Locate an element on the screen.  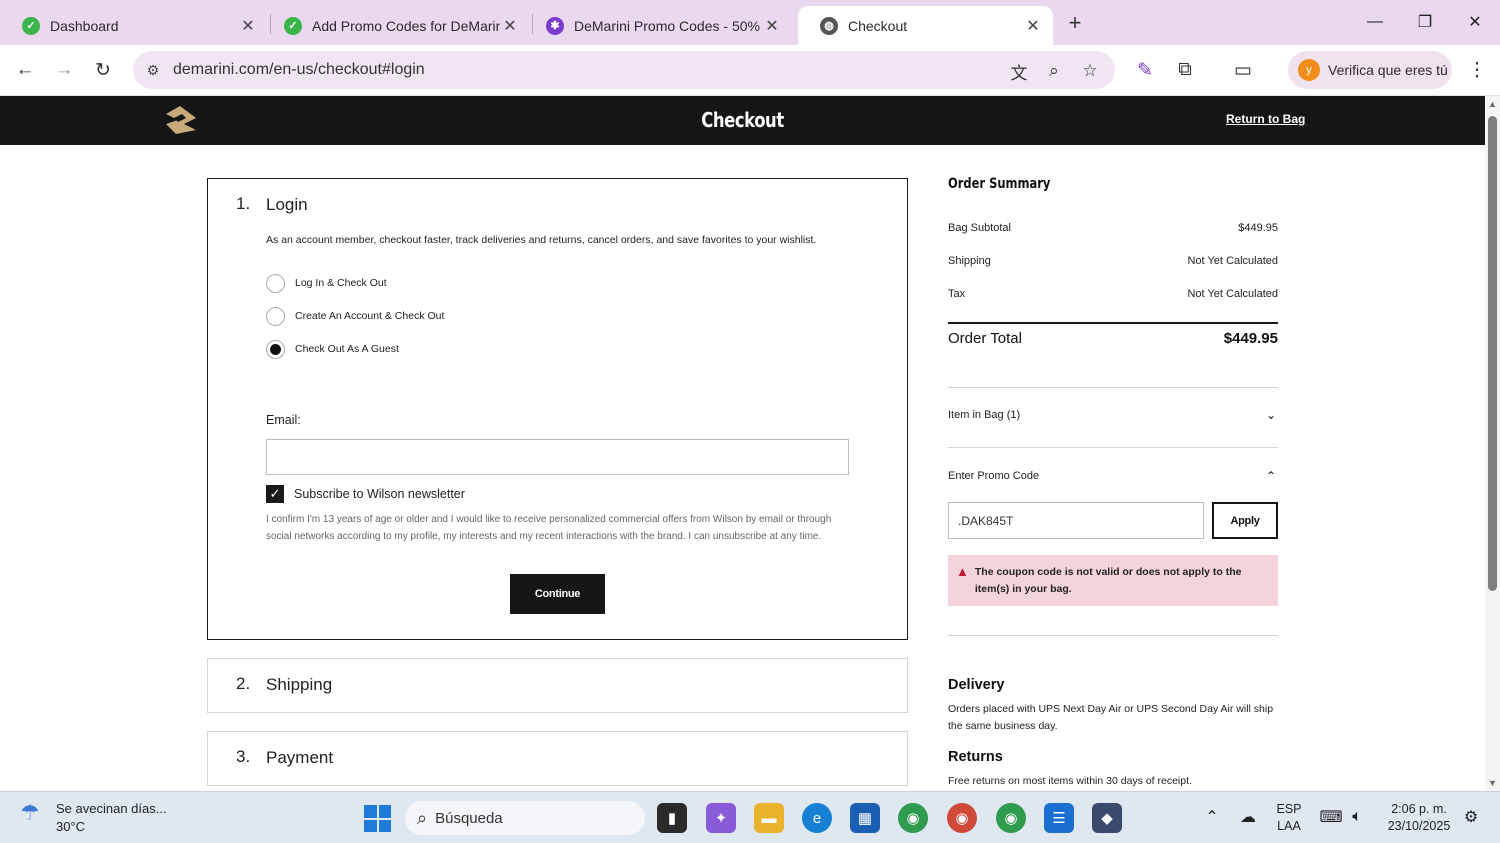
promo-label: Enter Promo Code is located at coordinates (994, 476).